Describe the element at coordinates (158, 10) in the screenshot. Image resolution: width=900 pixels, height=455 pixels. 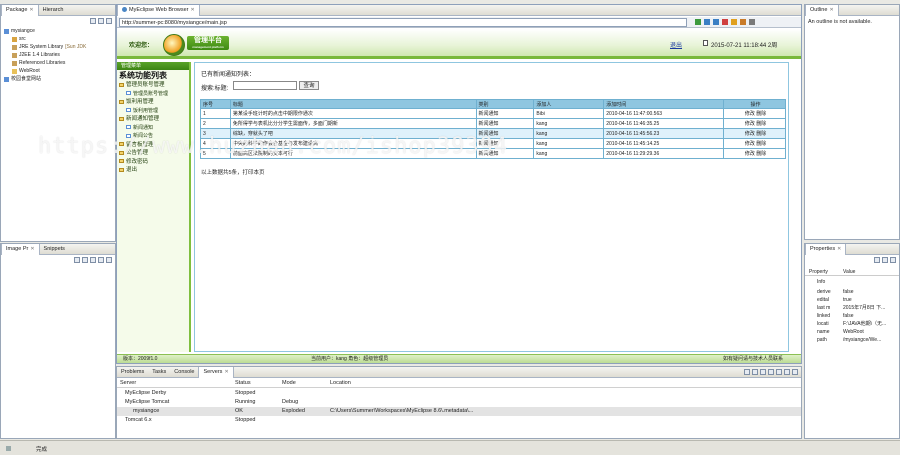
I see `tab-web-browser: MyEclipse Web Browser ✕` at that location.